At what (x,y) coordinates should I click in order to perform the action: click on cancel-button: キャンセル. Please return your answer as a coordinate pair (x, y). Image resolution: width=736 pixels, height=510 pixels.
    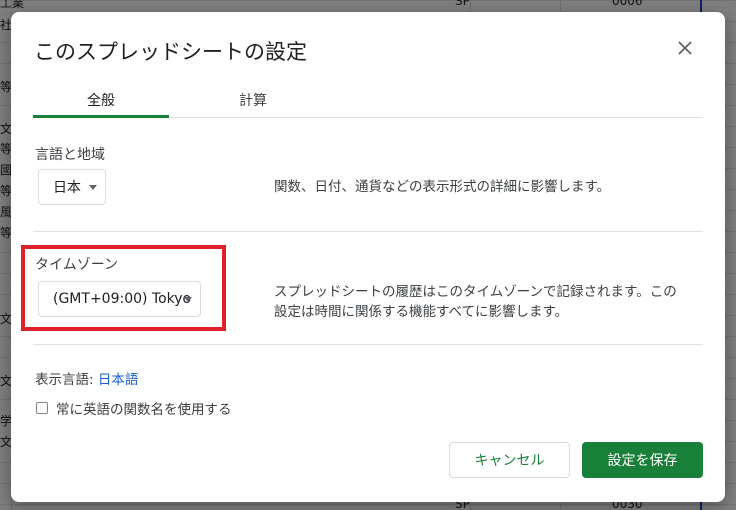
    Looking at the image, I should click on (509, 460).